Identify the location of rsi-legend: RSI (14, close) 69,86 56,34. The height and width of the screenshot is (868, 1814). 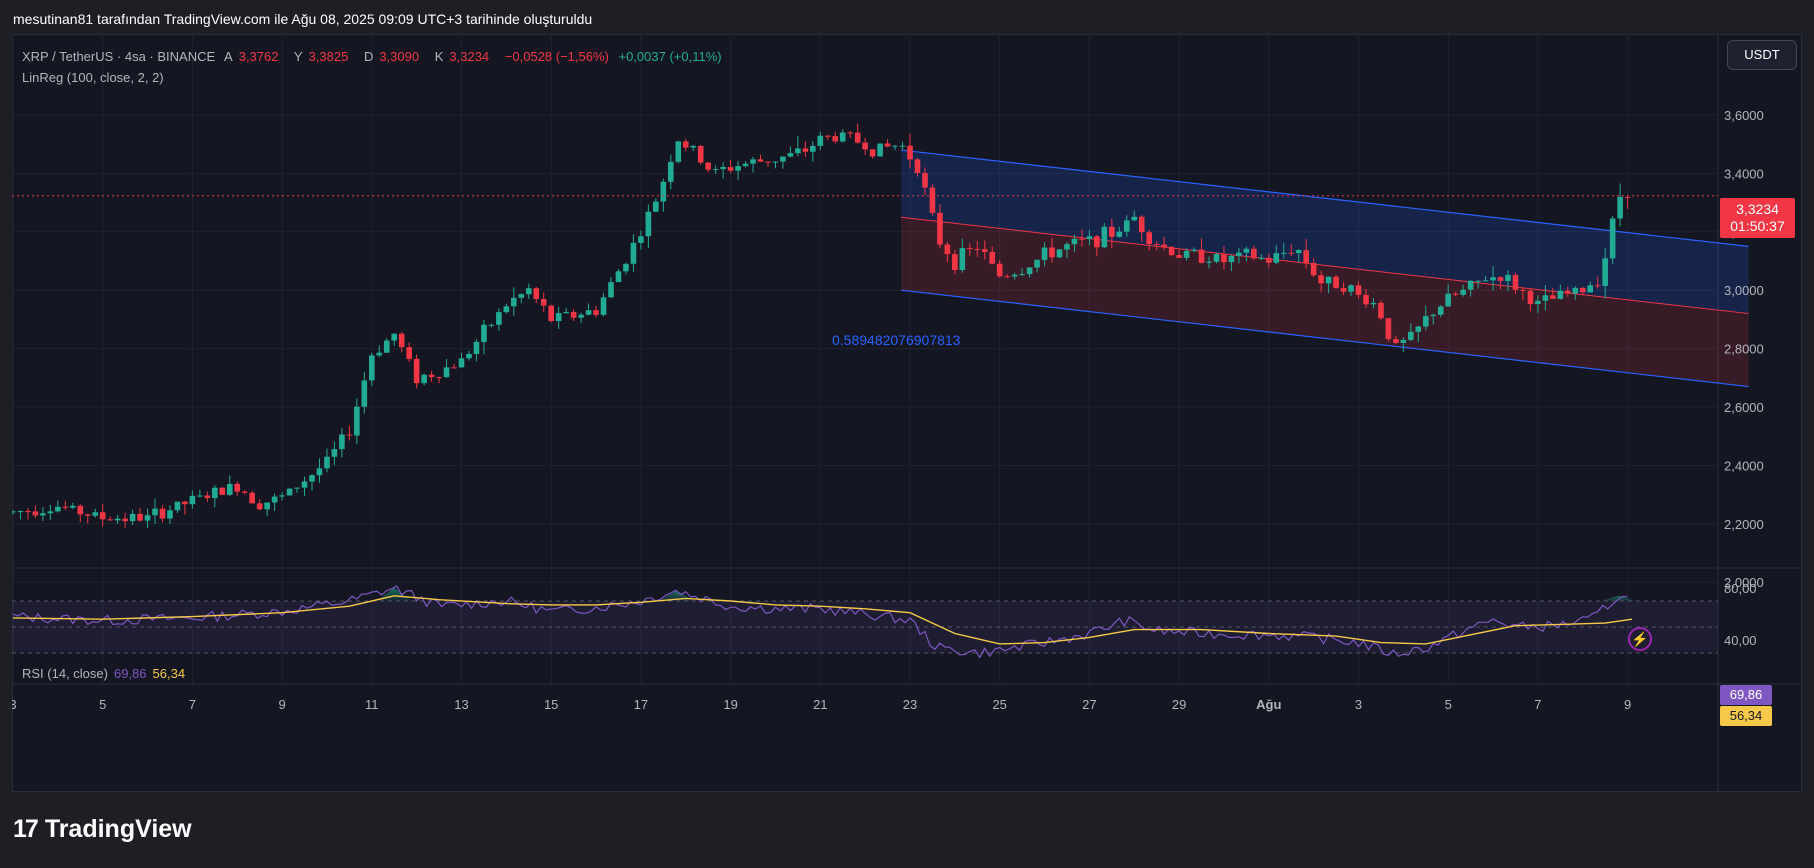
(103, 673).